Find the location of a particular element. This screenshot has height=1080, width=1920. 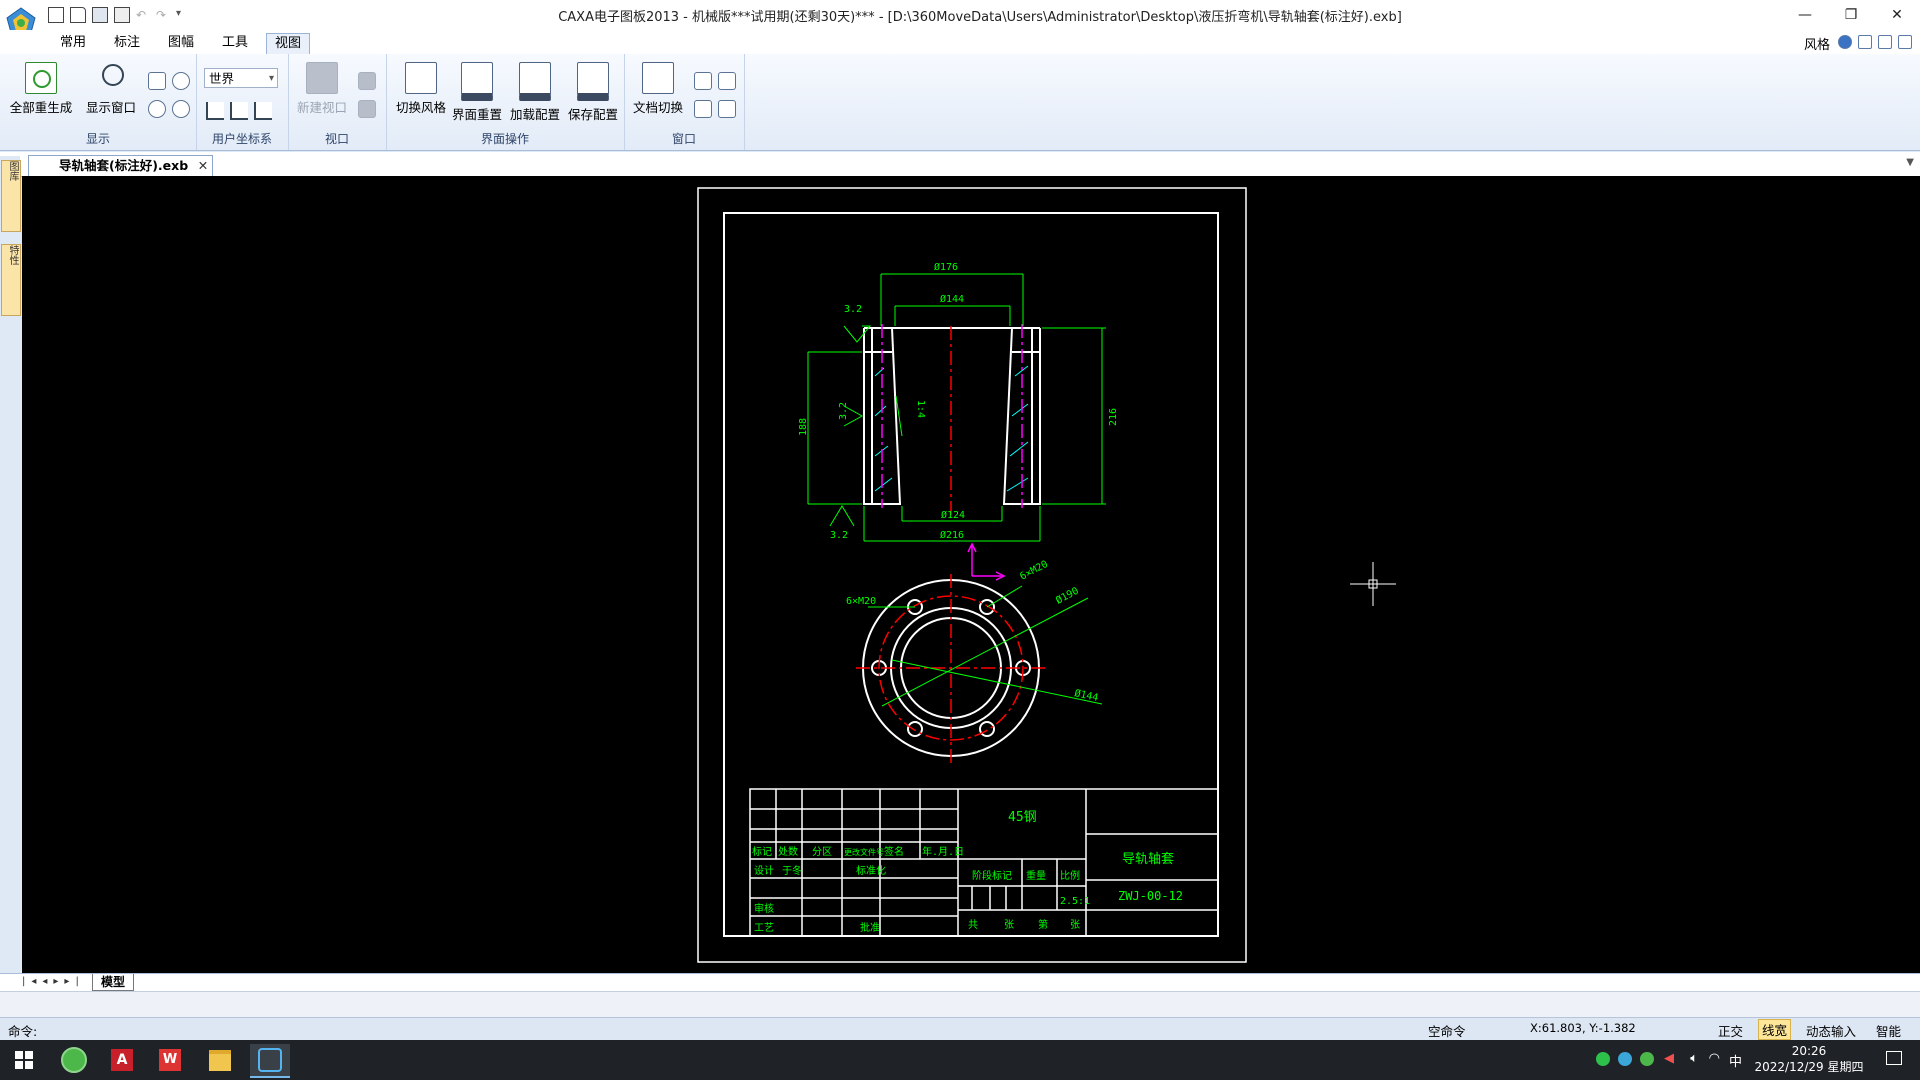

document-tab-label: 导轨轴套(标注好).exb is located at coordinates (124, 165).